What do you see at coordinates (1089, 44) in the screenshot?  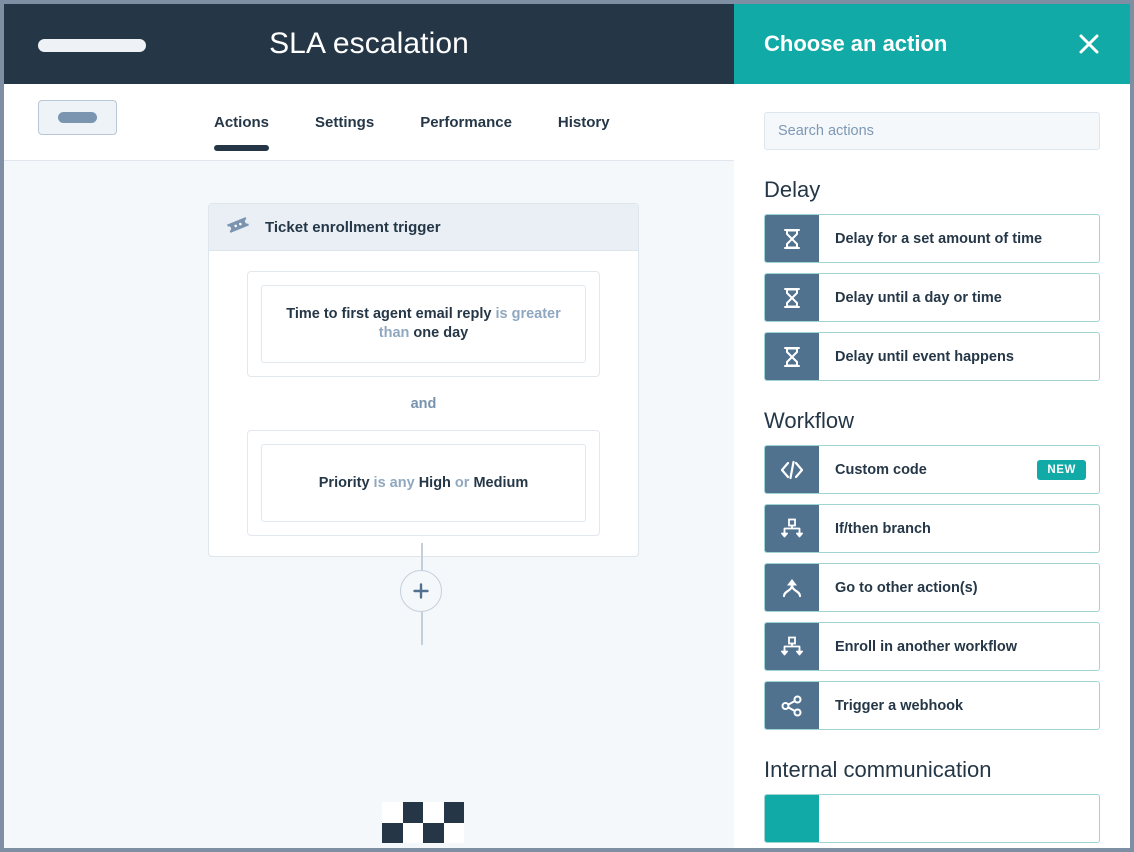 I see `close-icon` at bounding box center [1089, 44].